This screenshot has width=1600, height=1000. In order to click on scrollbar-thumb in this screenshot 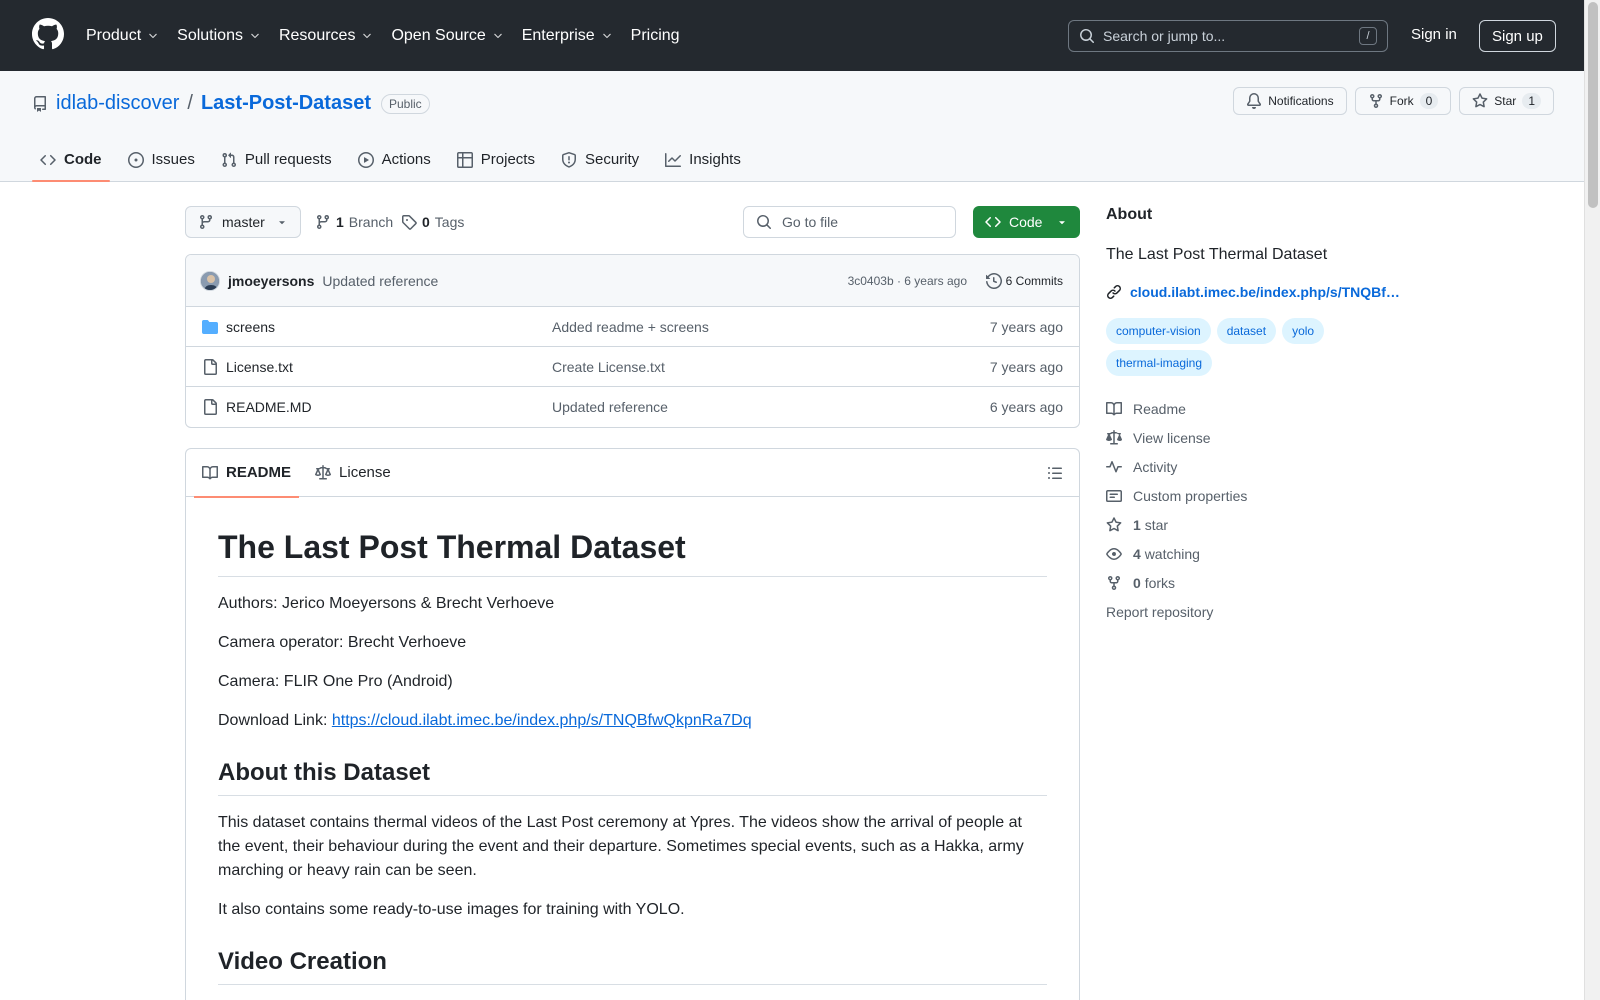, I will do `click(1593, 105)`.